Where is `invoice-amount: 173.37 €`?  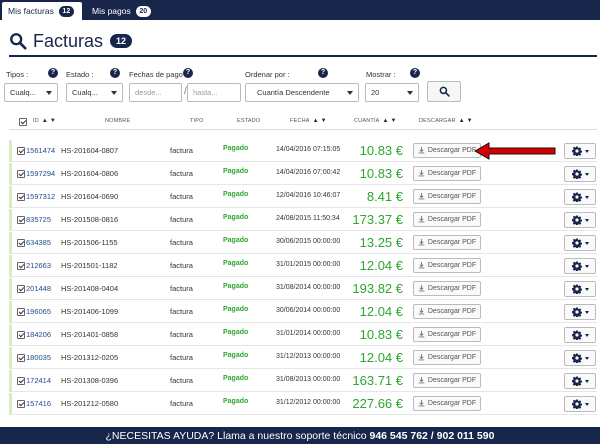
invoice-amount: 173.37 € is located at coordinates (377, 219).